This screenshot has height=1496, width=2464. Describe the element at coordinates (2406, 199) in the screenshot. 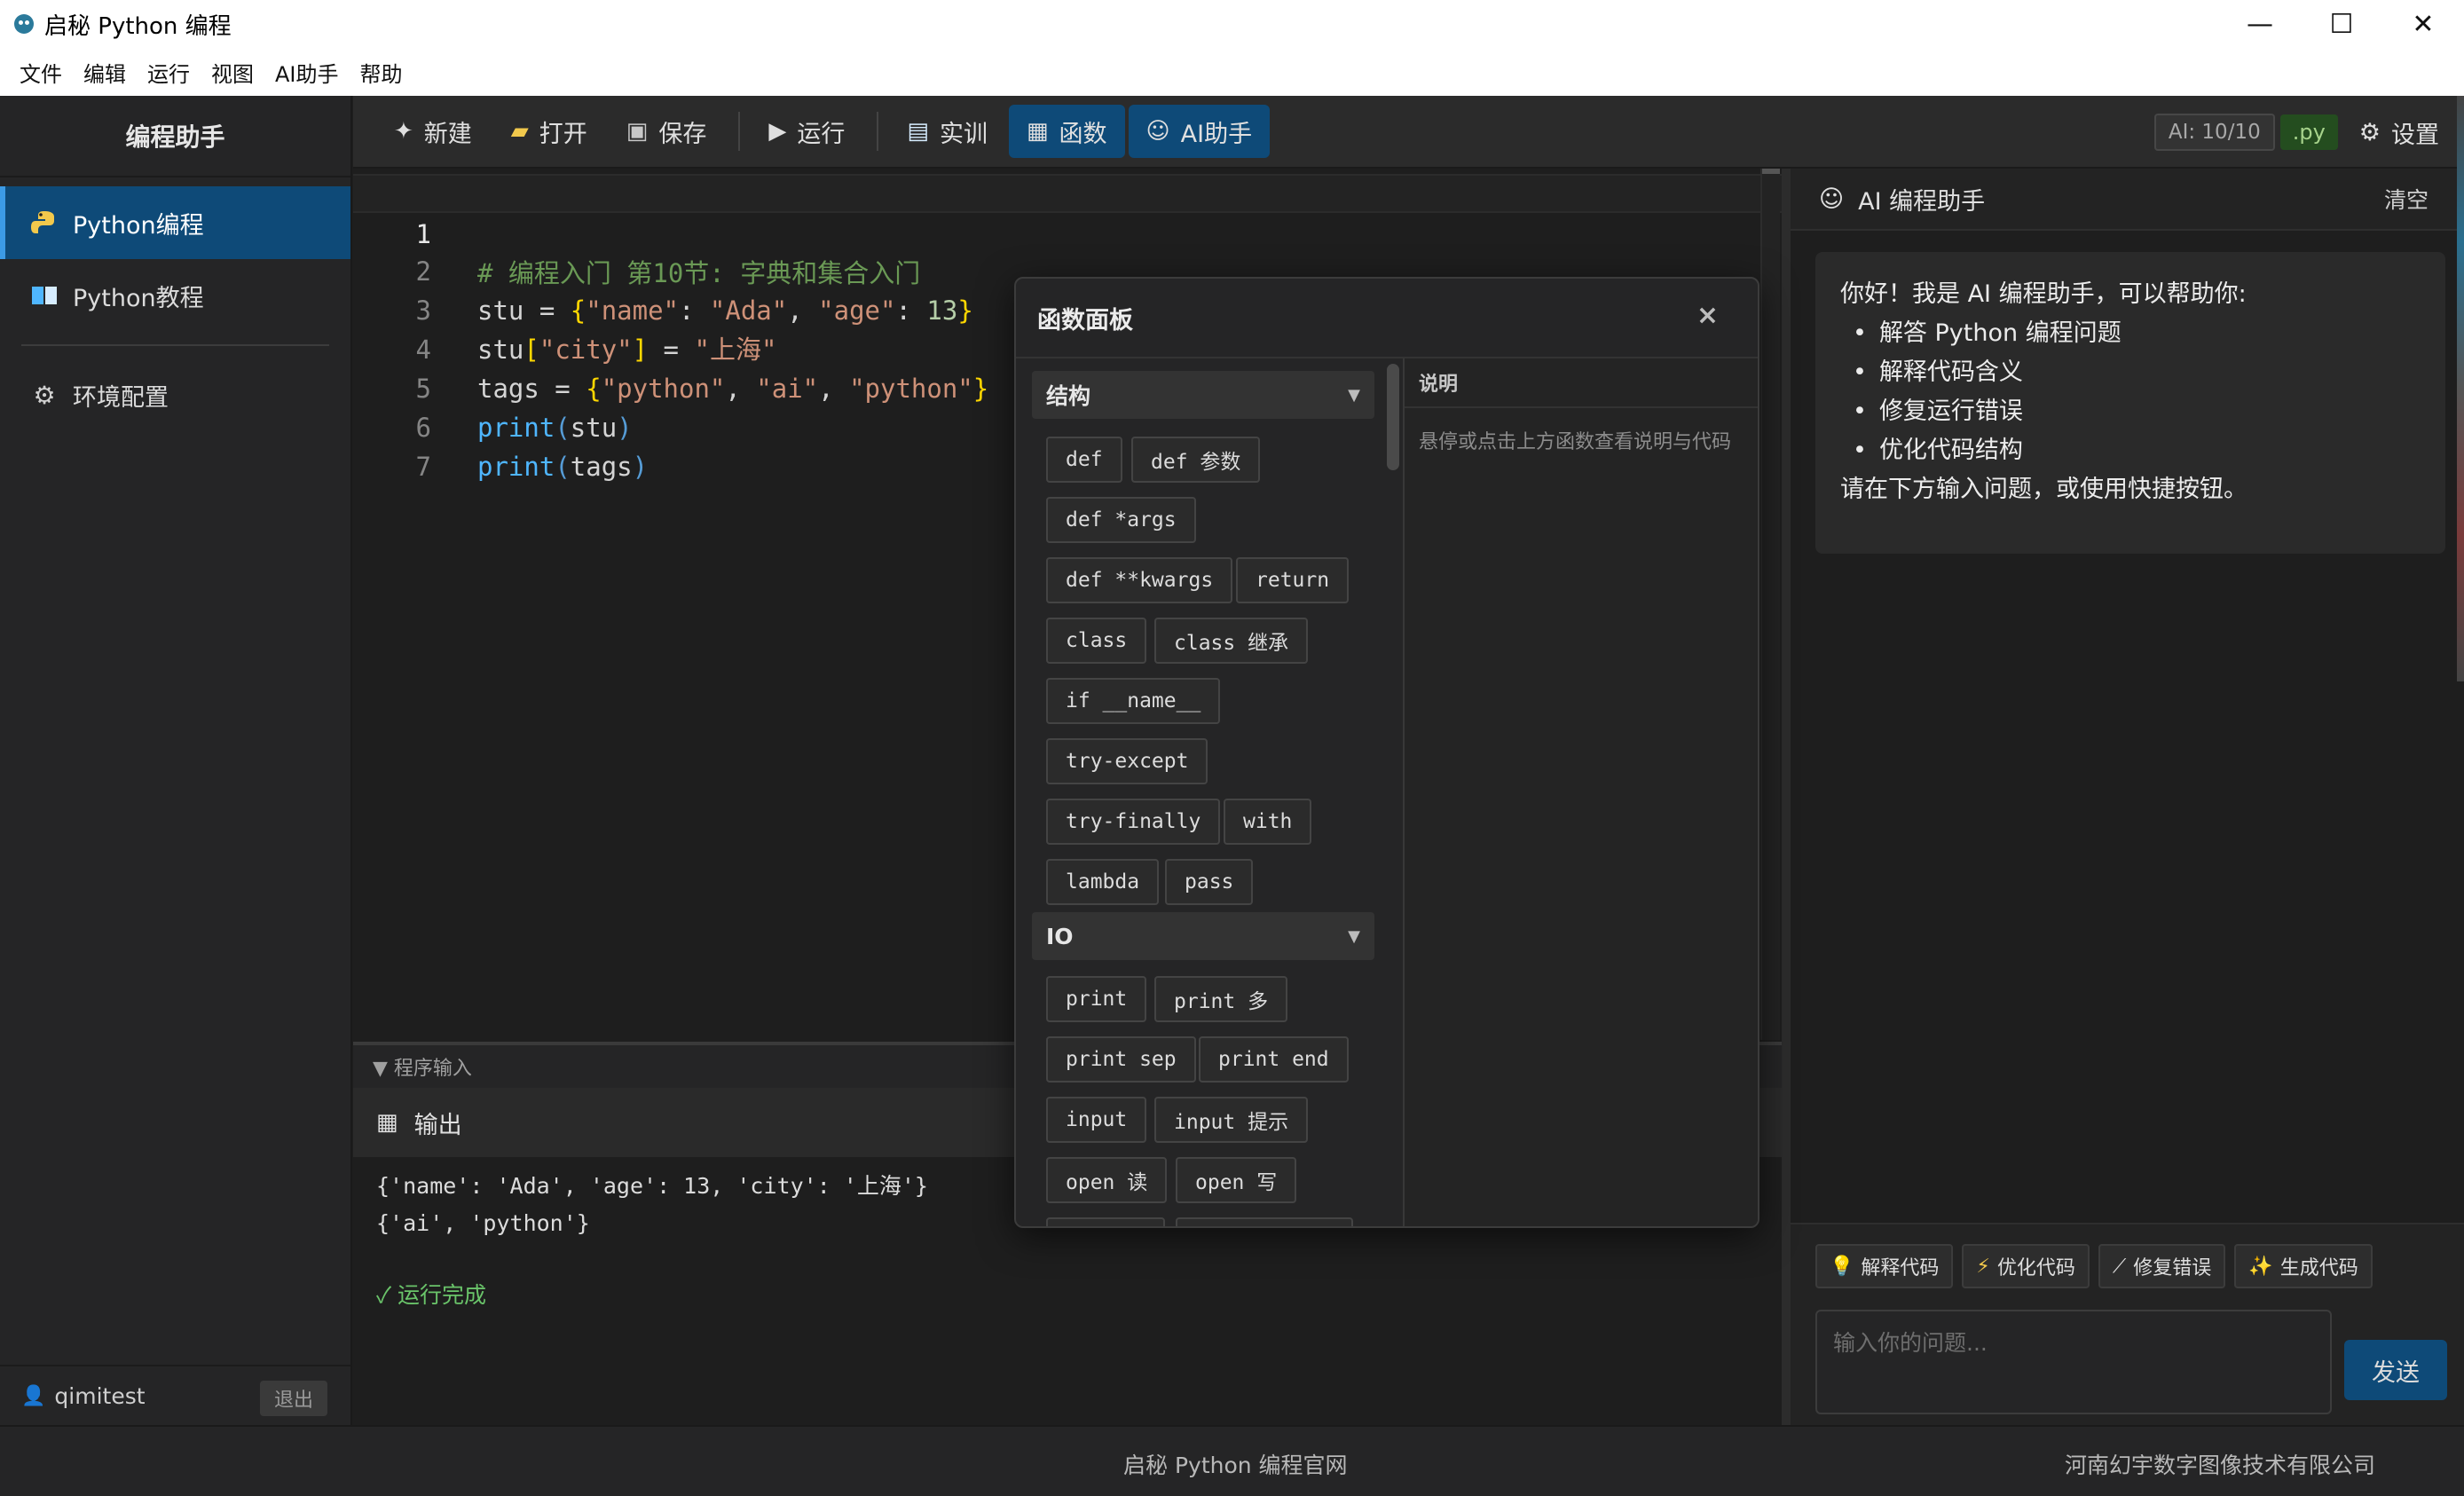

I see `clear-chat-button: 清空` at that location.